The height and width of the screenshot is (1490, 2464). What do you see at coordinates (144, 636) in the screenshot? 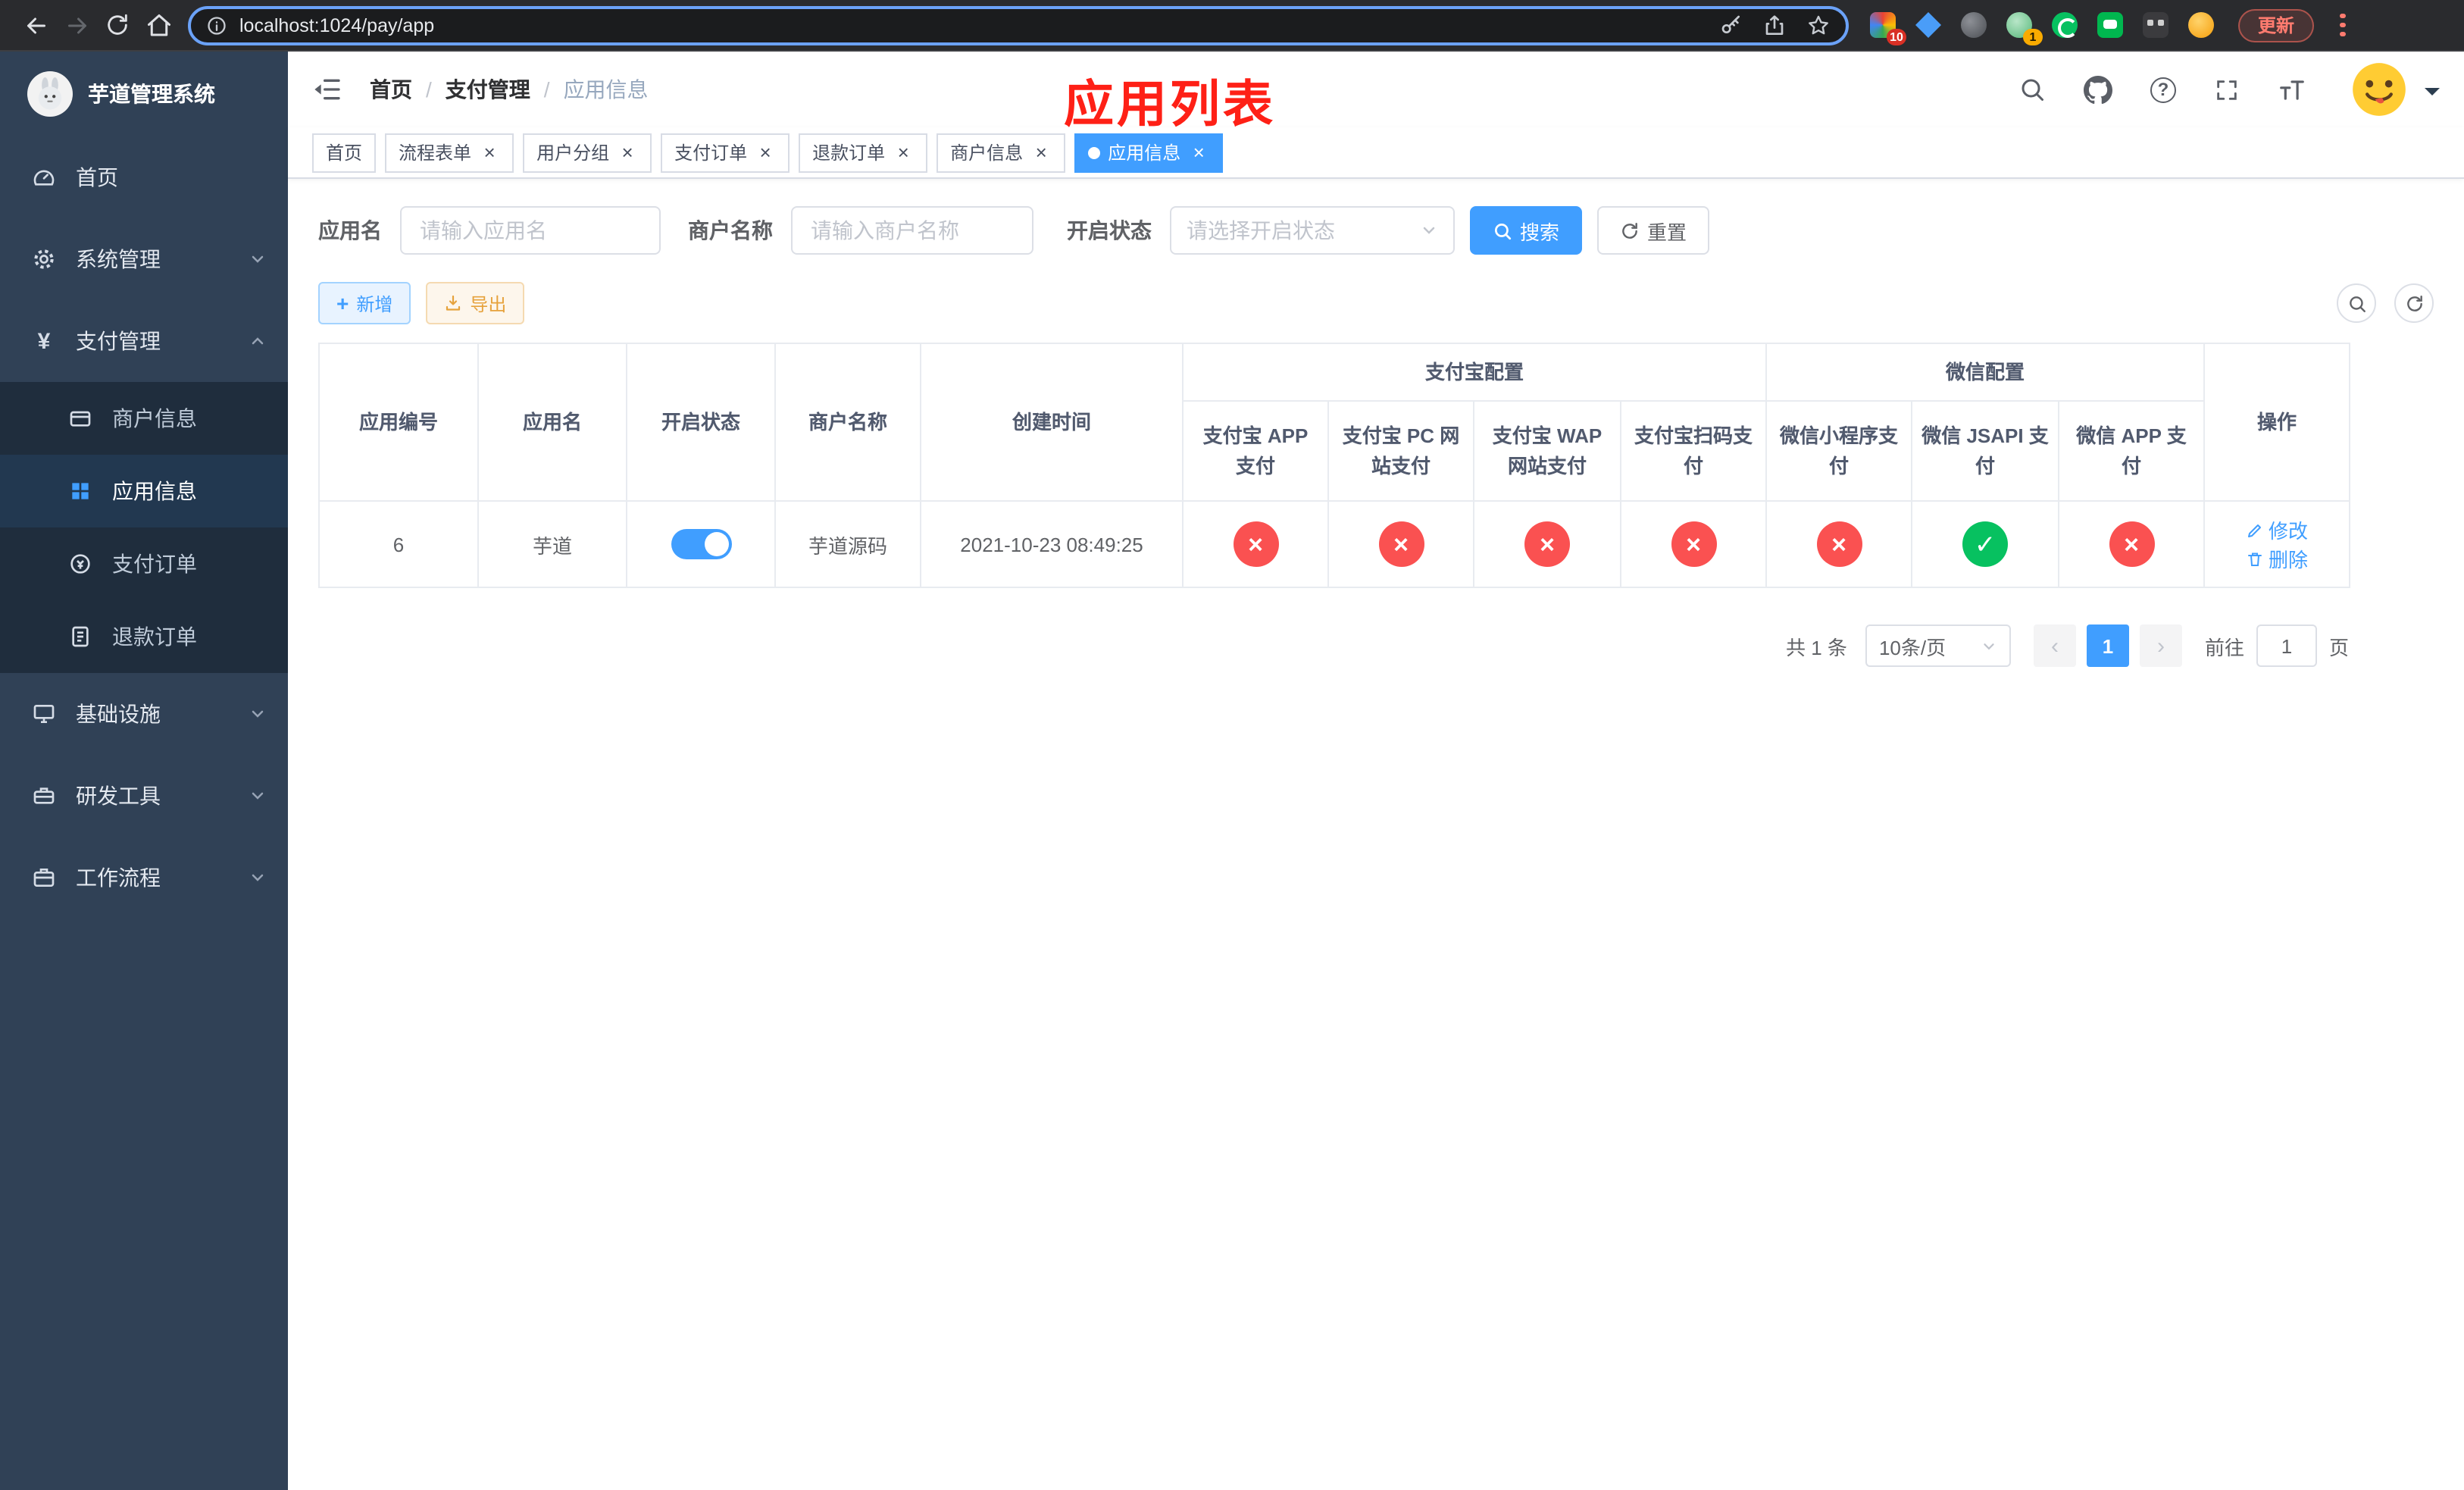
I see `sidebar-item-refund-order: 退款订单` at bounding box center [144, 636].